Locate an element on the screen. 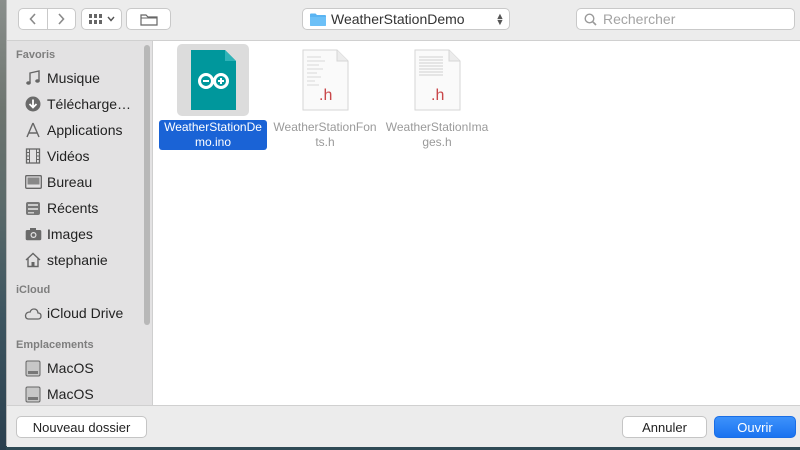 The height and width of the screenshot is (450, 800). search-field is located at coordinates (685, 19).